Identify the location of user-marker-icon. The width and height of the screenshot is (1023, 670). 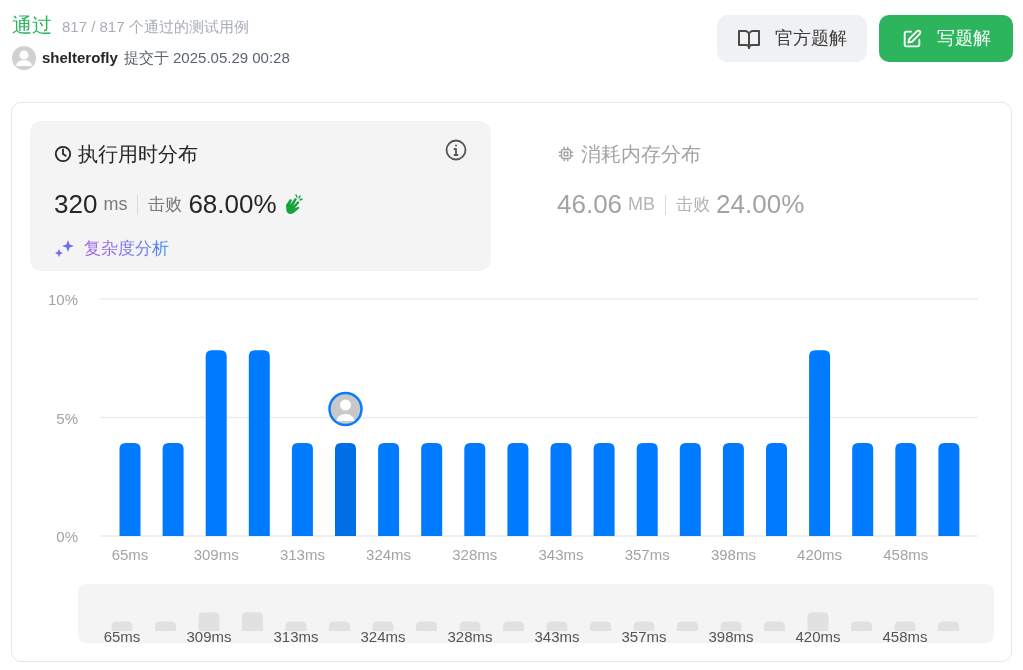
(345, 409).